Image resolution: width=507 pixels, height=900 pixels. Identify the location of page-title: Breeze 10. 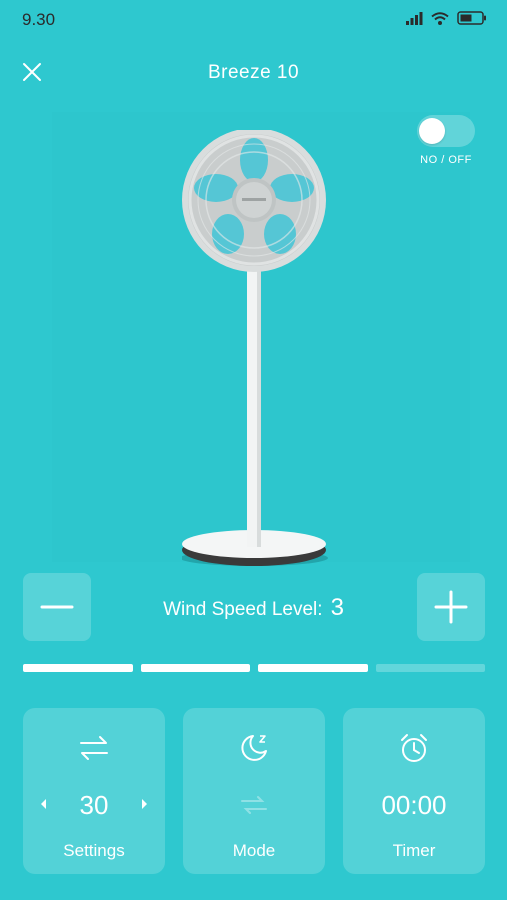
(253, 72).